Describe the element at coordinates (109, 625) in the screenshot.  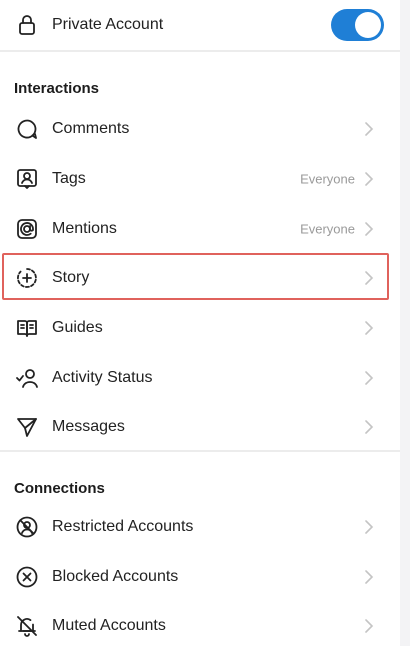
I see `muted-accounts-label: Muted Accounts` at that location.